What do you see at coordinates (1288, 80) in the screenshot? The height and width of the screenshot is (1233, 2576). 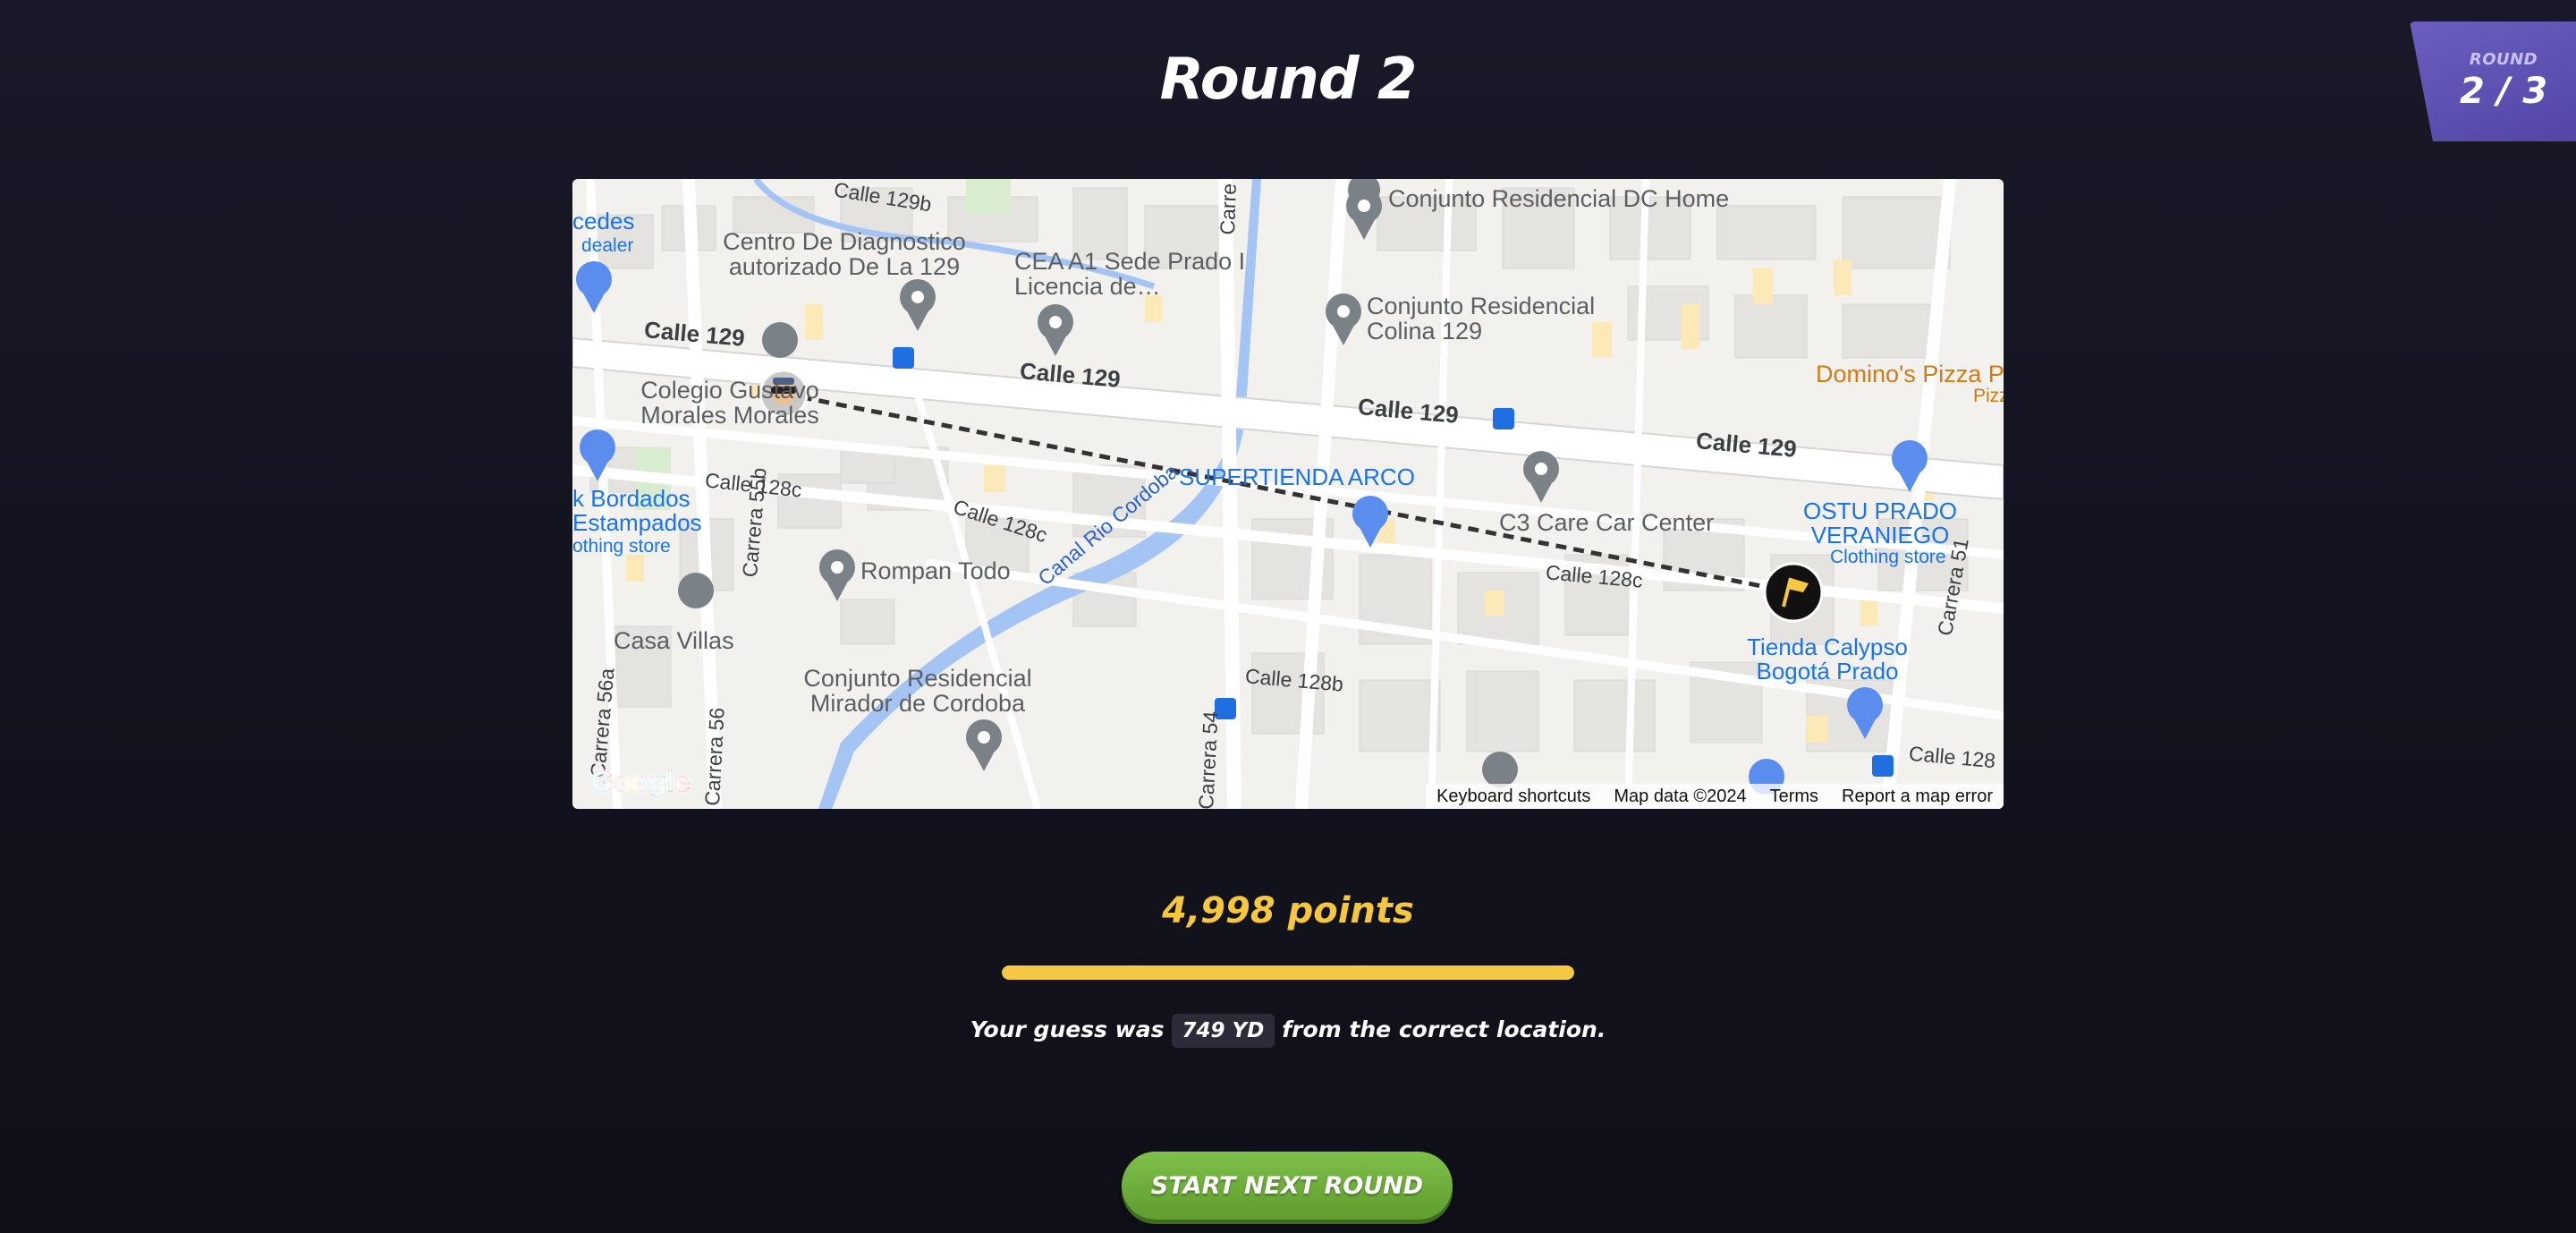 I see `round-title: Round 2` at bounding box center [1288, 80].